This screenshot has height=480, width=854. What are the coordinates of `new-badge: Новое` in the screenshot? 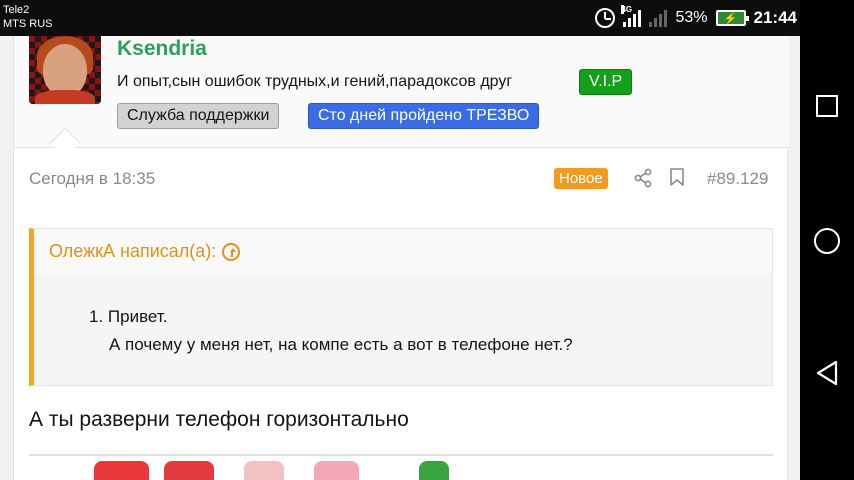 It's located at (581, 178).